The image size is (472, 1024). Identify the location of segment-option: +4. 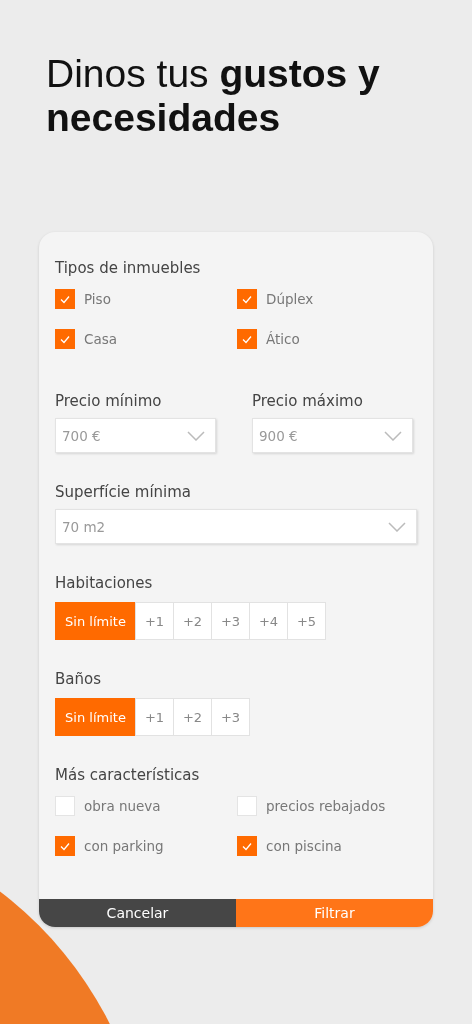
(268, 621).